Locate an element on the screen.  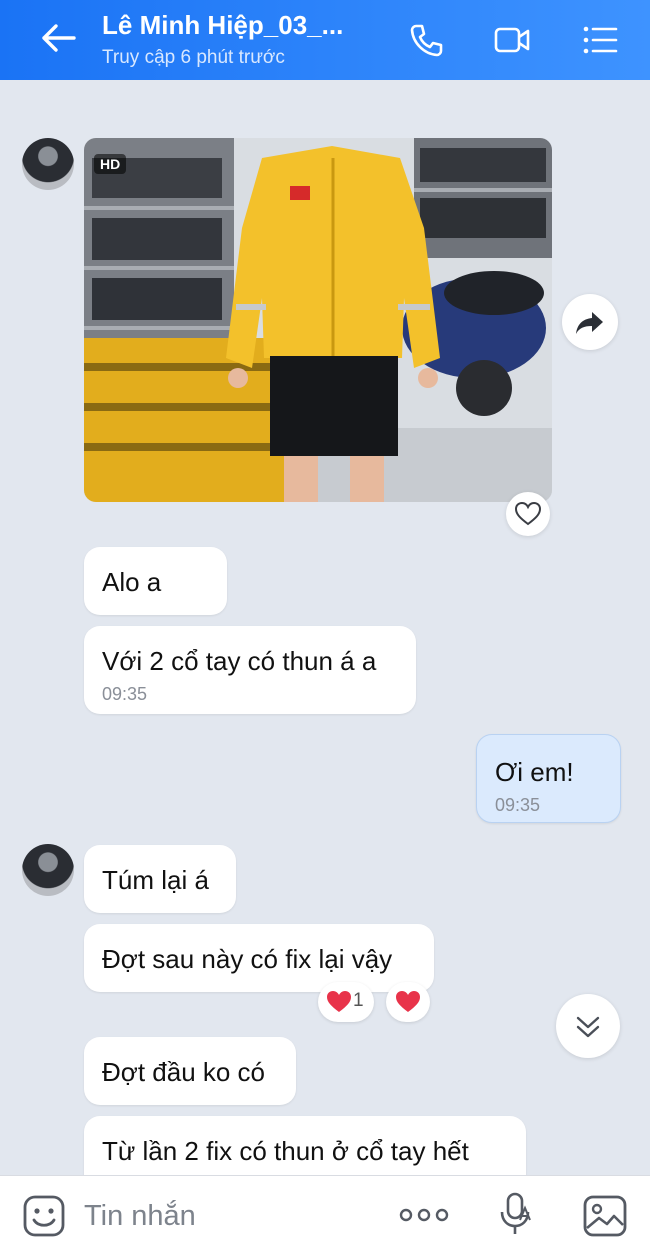
emoji-icon is located at coordinates (44, 1216).